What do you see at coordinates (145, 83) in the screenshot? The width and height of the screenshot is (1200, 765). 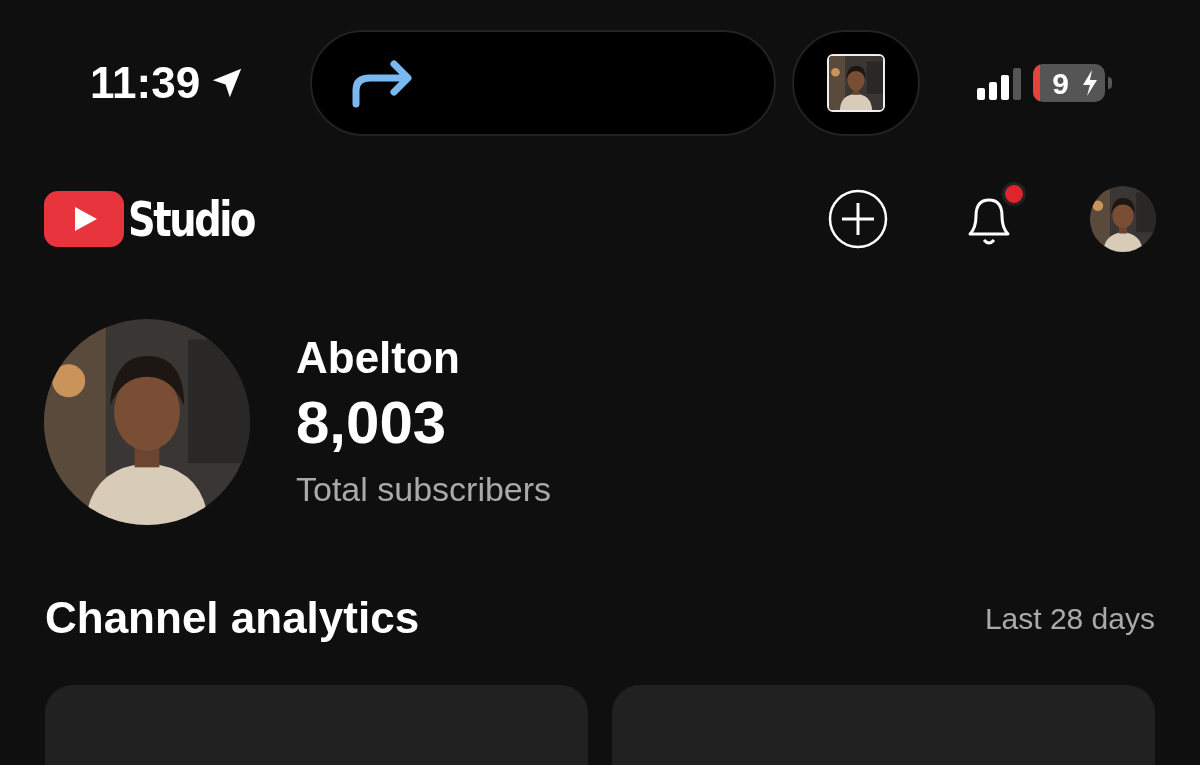 I see `status-time: 11:39` at bounding box center [145, 83].